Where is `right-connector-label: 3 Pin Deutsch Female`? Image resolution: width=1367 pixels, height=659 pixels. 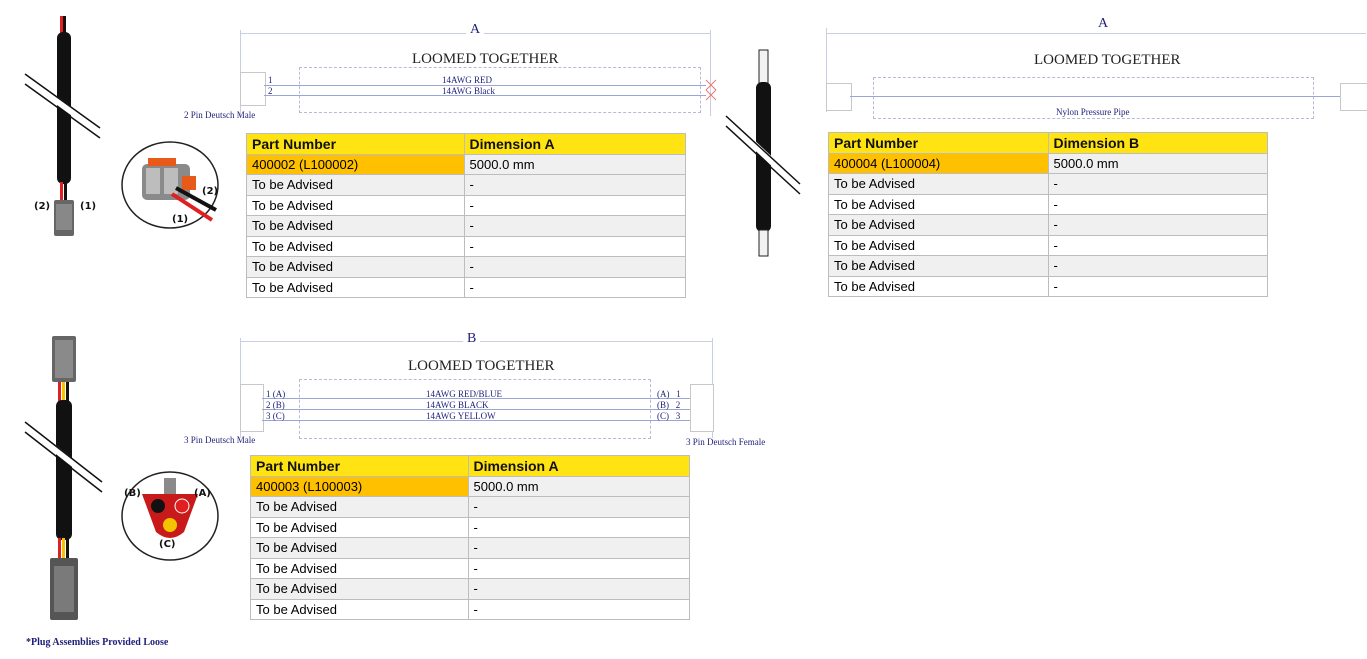
right-connector-label: 3 Pin Deutsch Female is located at coordinates (726, 442).